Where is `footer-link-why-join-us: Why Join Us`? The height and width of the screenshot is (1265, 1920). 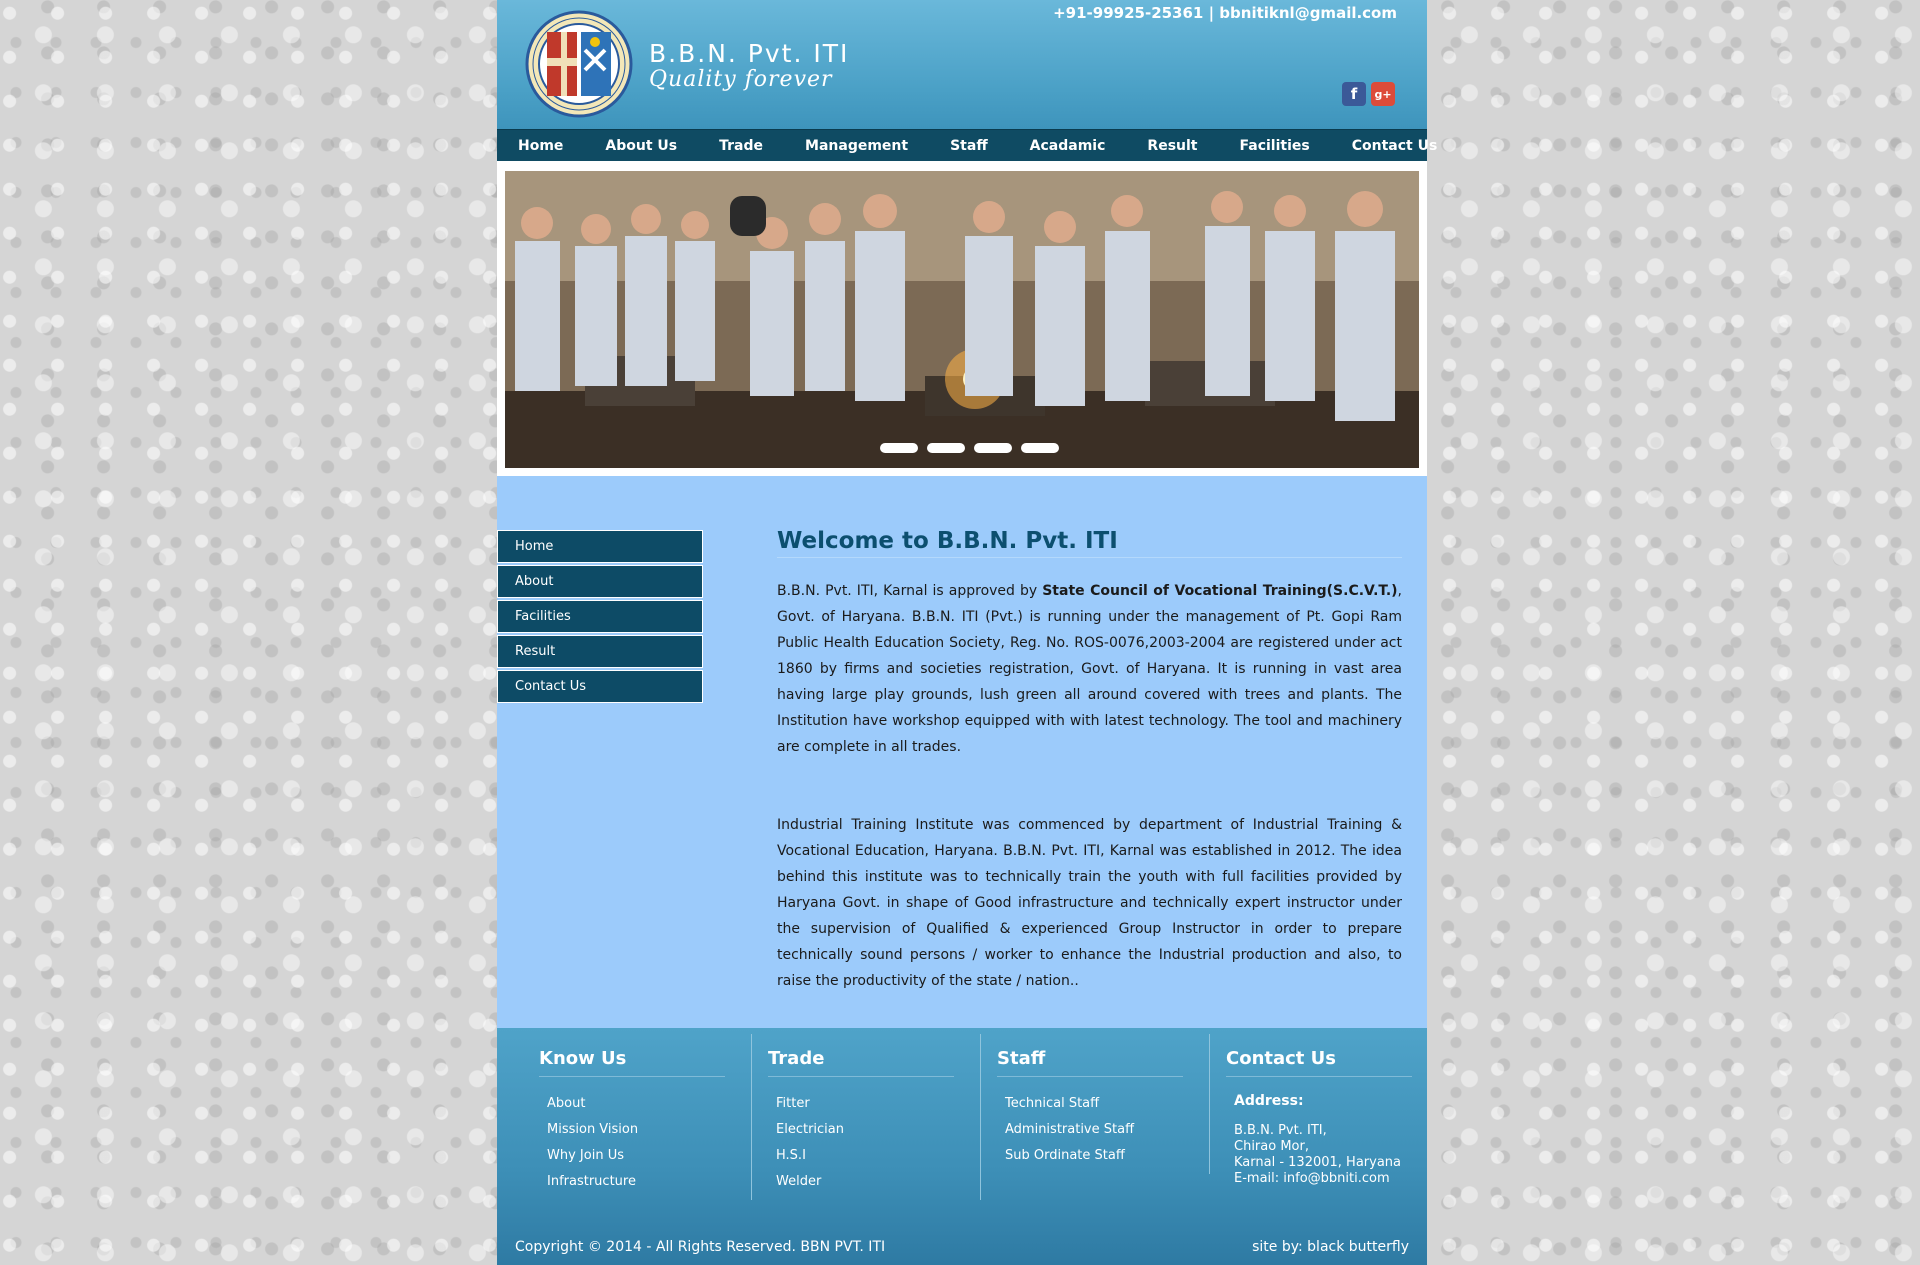
footer-link-why-join-us: Why Join Us is located at coordinates (649, 1156).